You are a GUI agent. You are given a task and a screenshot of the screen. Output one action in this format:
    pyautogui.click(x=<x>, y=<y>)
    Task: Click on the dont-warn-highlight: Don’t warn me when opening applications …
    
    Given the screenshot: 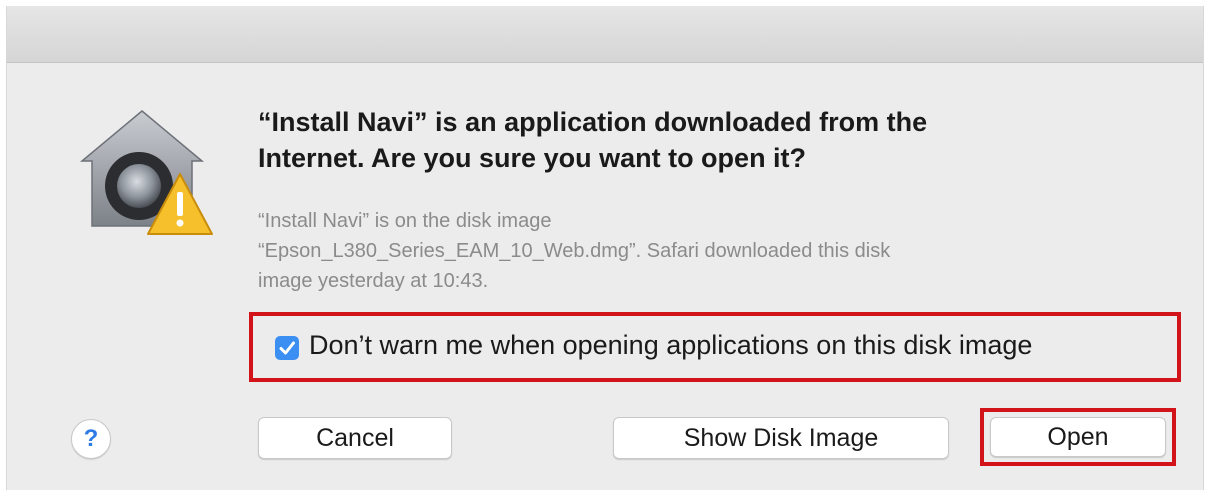 What is the action you would take?
    pyautogui.click(x=715, y=347)
    